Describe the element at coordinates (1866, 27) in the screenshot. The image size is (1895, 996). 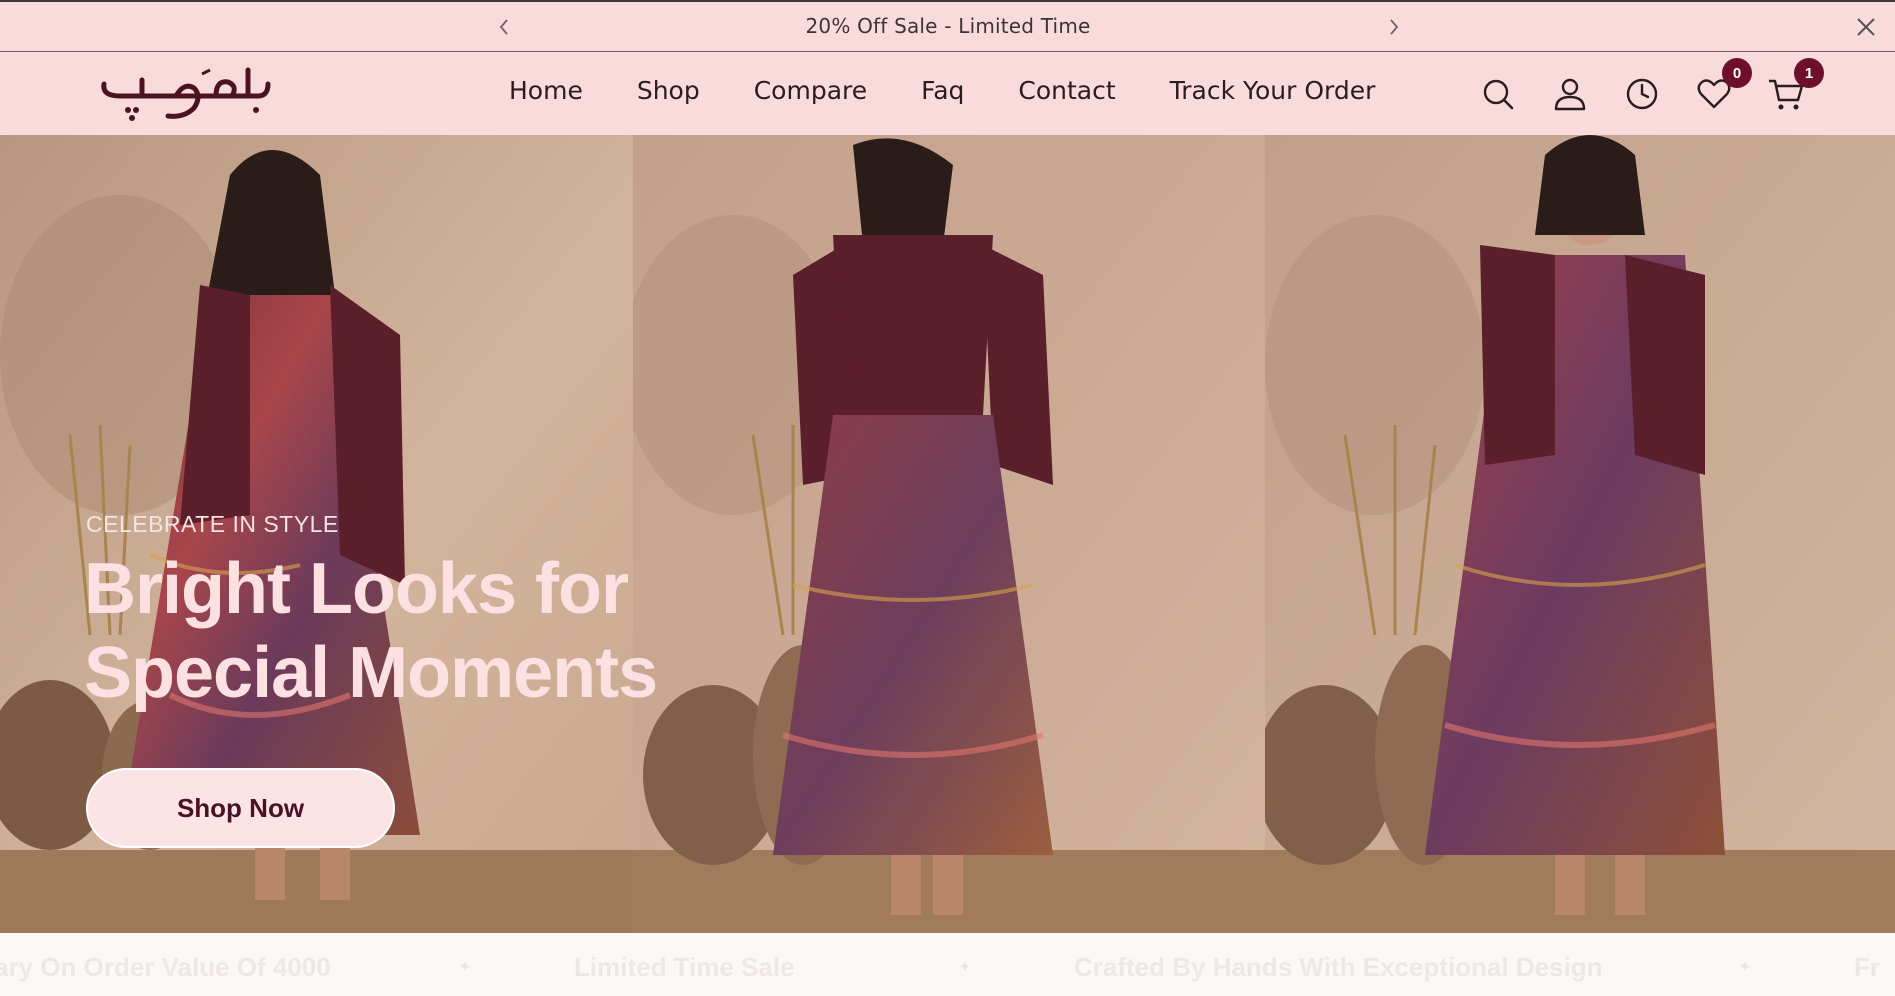
I see `close-icon` at that location.